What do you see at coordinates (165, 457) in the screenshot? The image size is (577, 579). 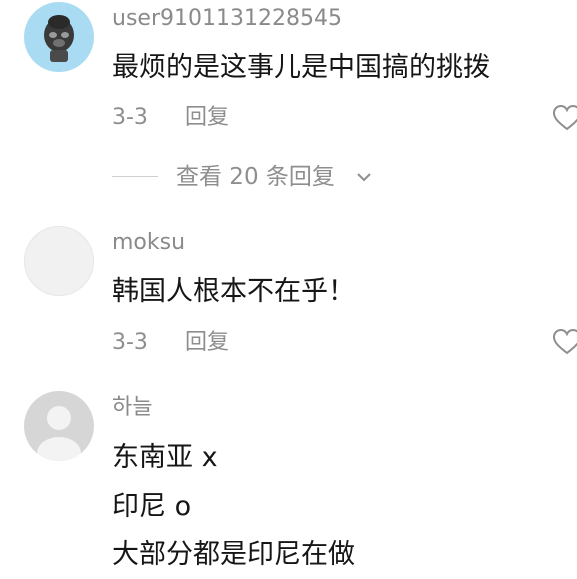 I see `comment-text-line: 东南亚 x` at bounding box center [165, 457].